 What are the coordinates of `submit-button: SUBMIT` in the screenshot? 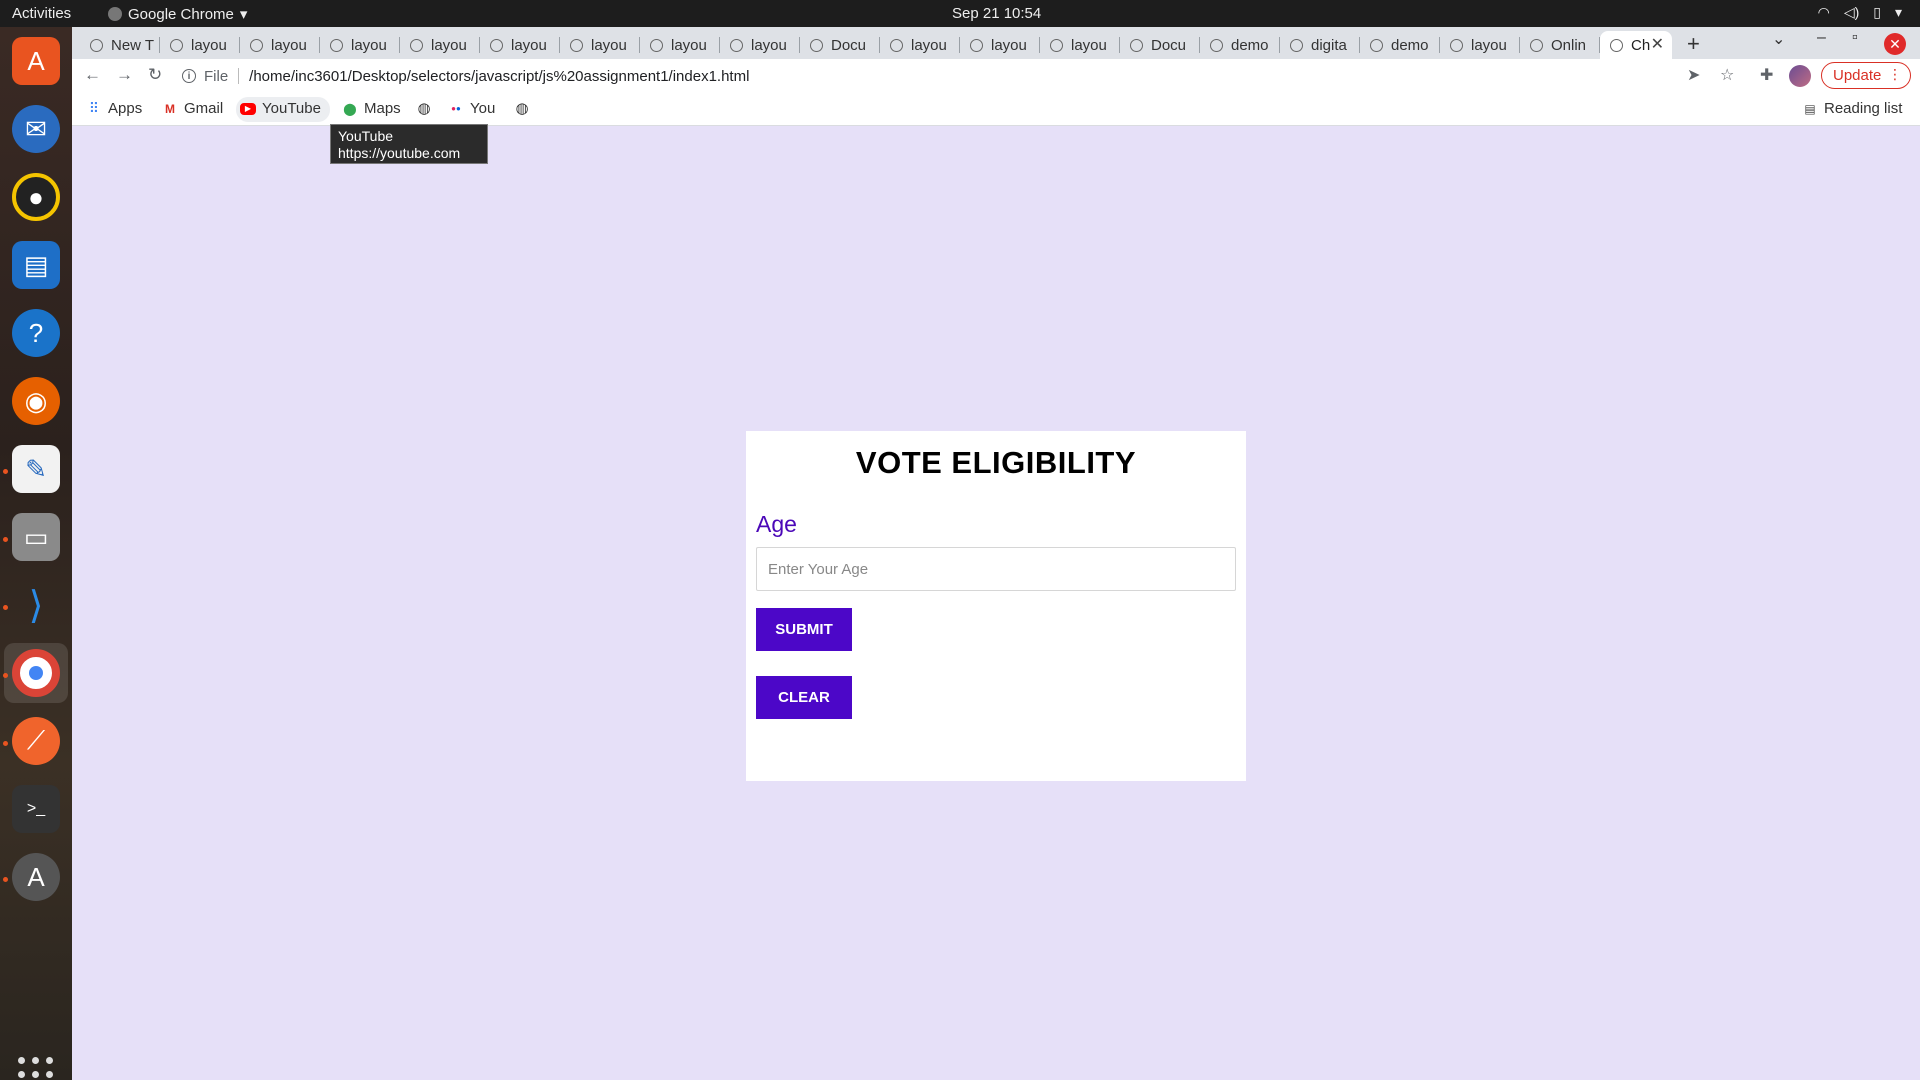 It's located at (804, 629).